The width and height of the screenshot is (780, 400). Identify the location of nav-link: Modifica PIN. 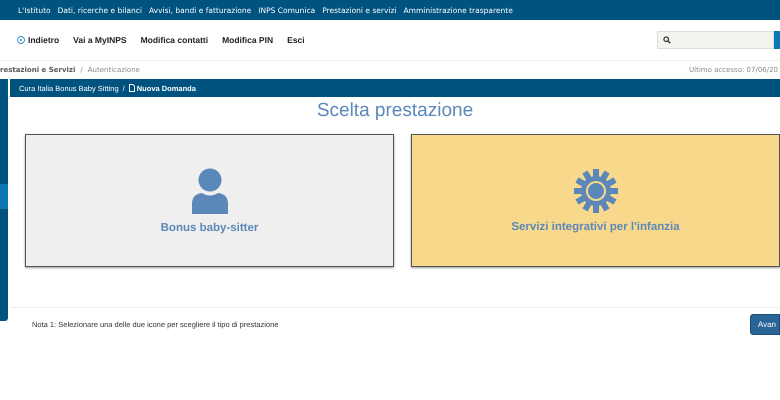
(248, 40).